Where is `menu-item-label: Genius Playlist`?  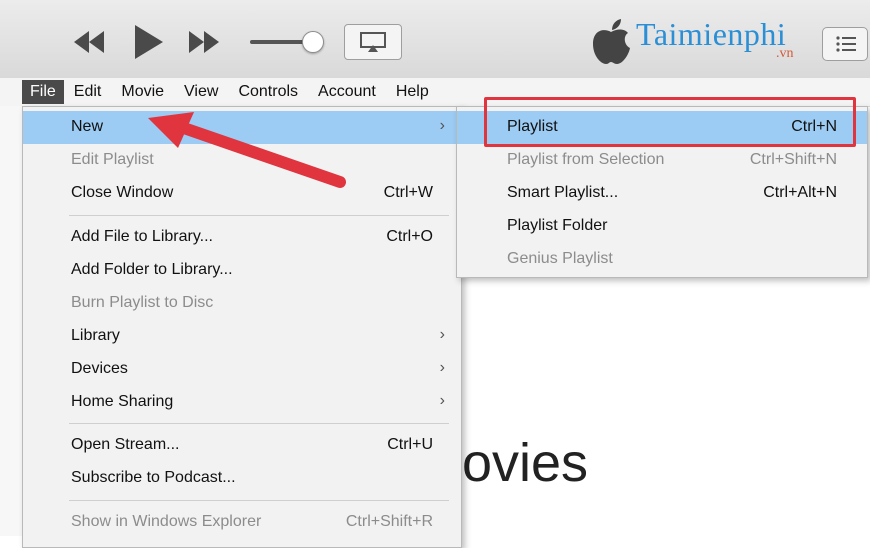 menu-item-label: Genius Playlist is located at coordinates (560, 258).